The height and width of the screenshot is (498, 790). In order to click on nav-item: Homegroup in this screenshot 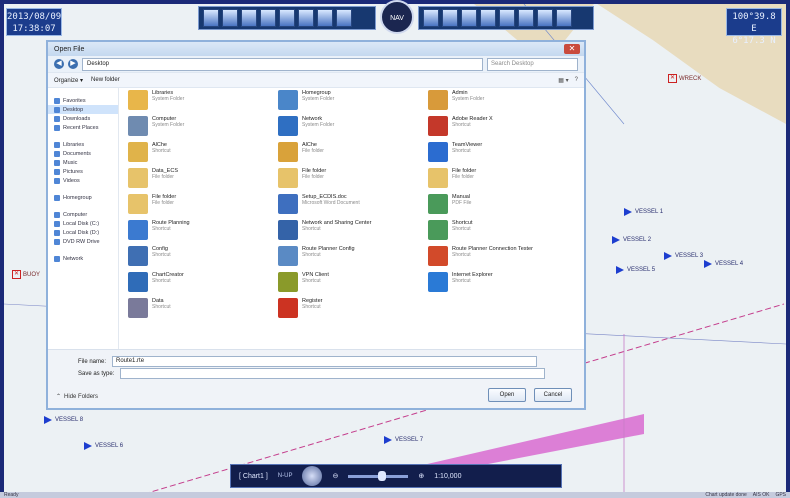, I will do `click(83, 197)`.